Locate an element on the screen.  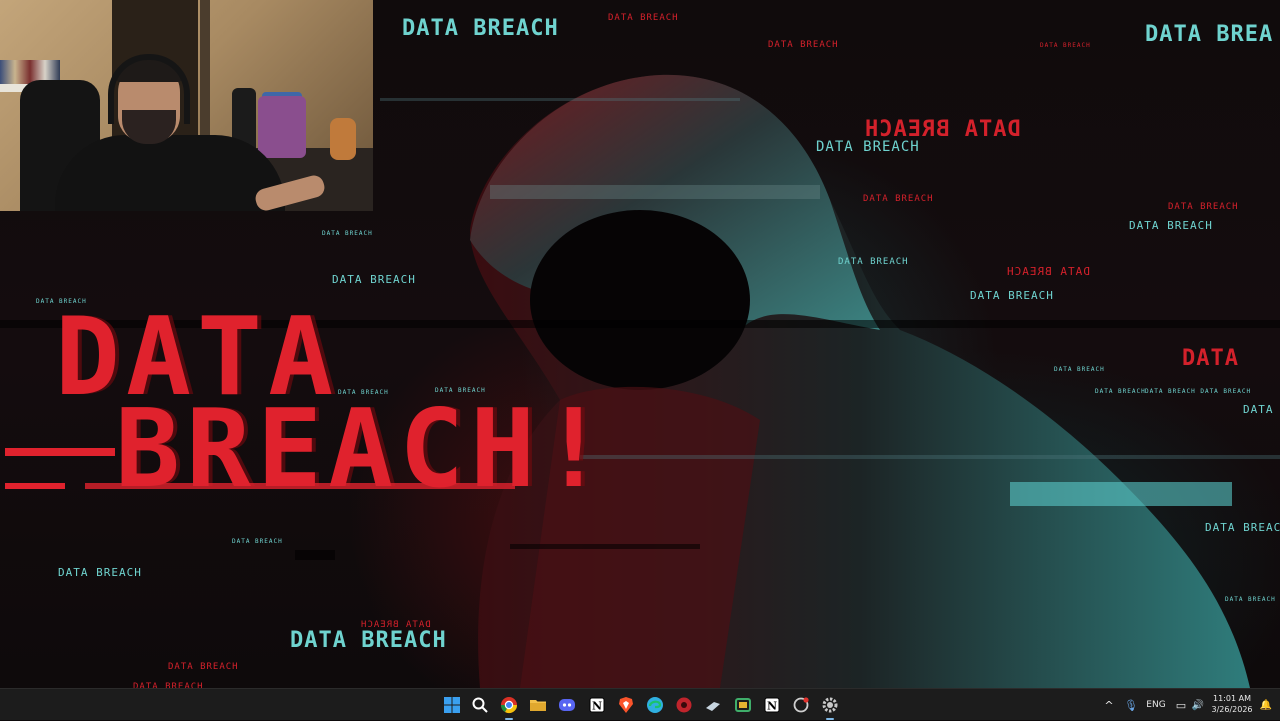
app-bubble is located at coordinates (801, 705).